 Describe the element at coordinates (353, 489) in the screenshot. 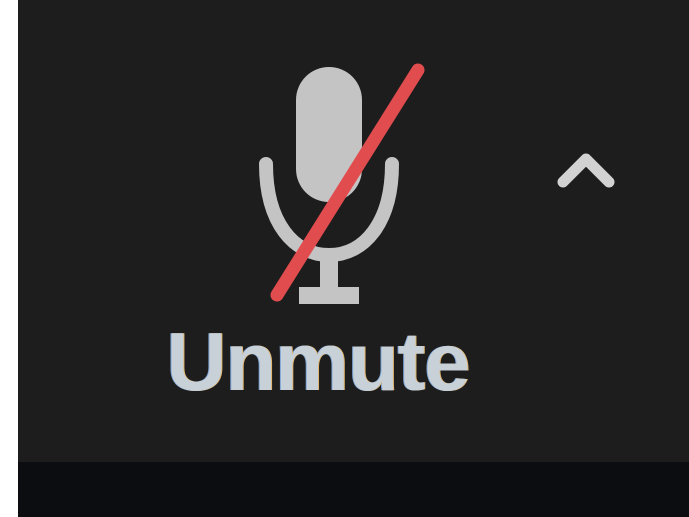

I see `toolbar-bottom-edge` at that location.